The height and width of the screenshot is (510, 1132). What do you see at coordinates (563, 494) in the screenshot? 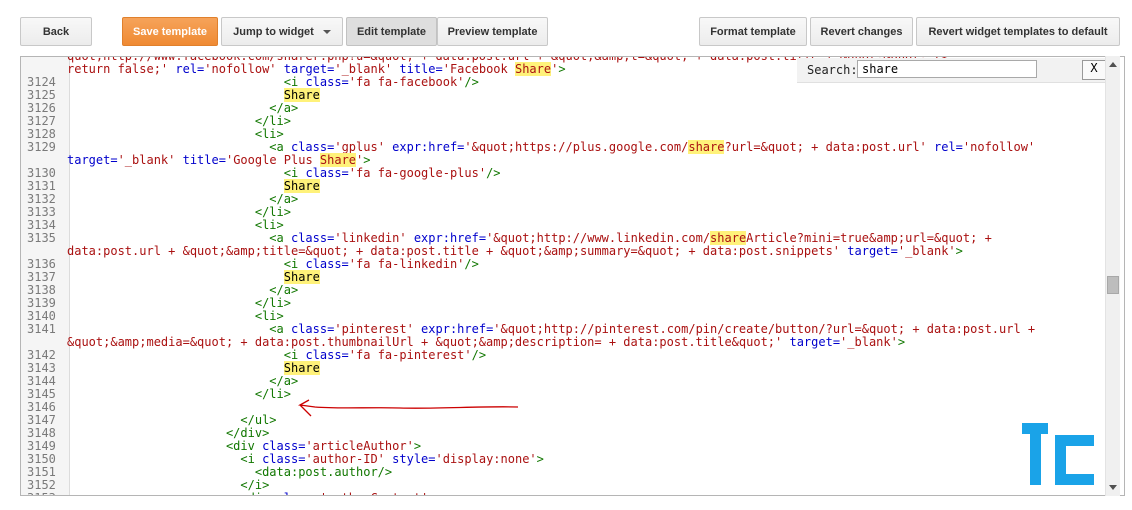
I see `code-line: 3153 <div class='authorContent'>` at bounding box center [563, 494].